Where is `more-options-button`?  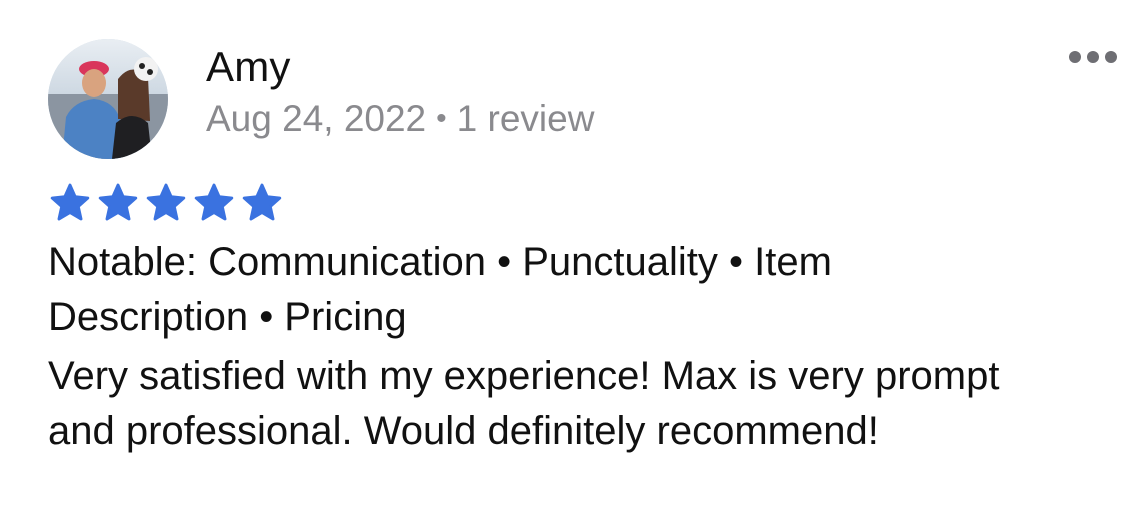 more-options-button is located at coordinates (1093, 57).